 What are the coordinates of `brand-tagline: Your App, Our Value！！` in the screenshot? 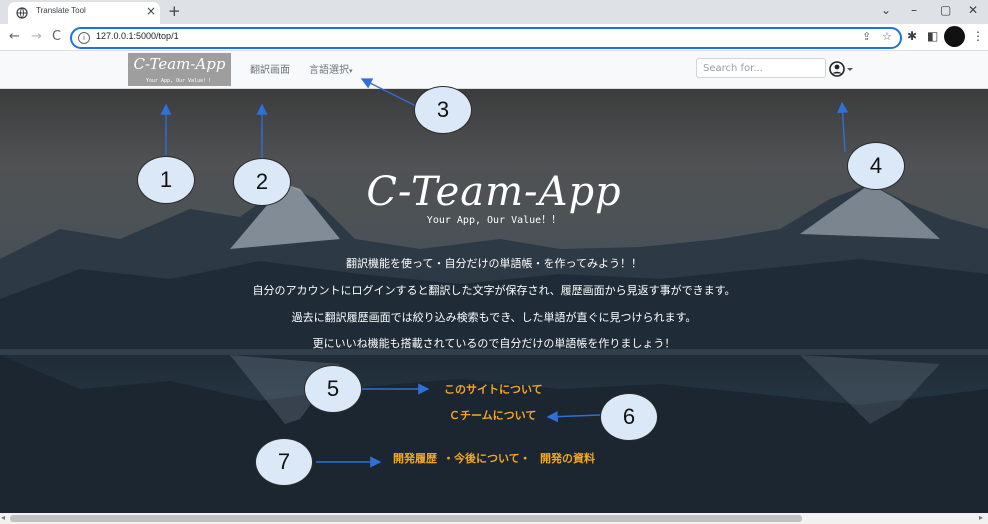 It's located at (179, 81).